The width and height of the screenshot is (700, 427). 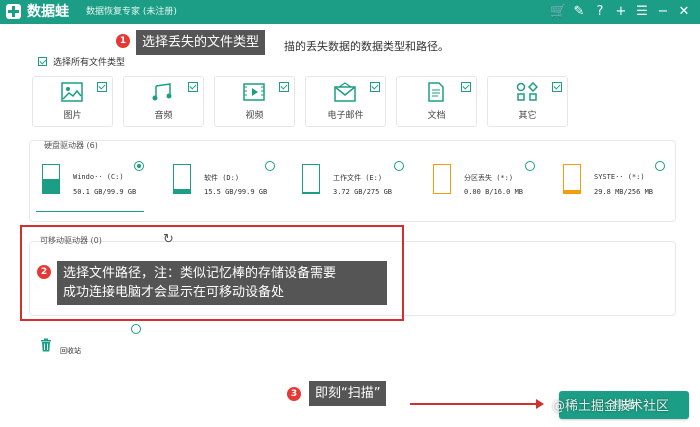 I want to click on file-type-audio: 音频, so click(x=163, y=101).